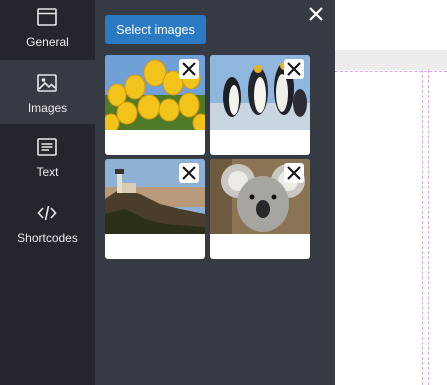 The height and width of the screenshot is (385, 447). I want to click on sidebar-item-general: General, so click(47, 32).